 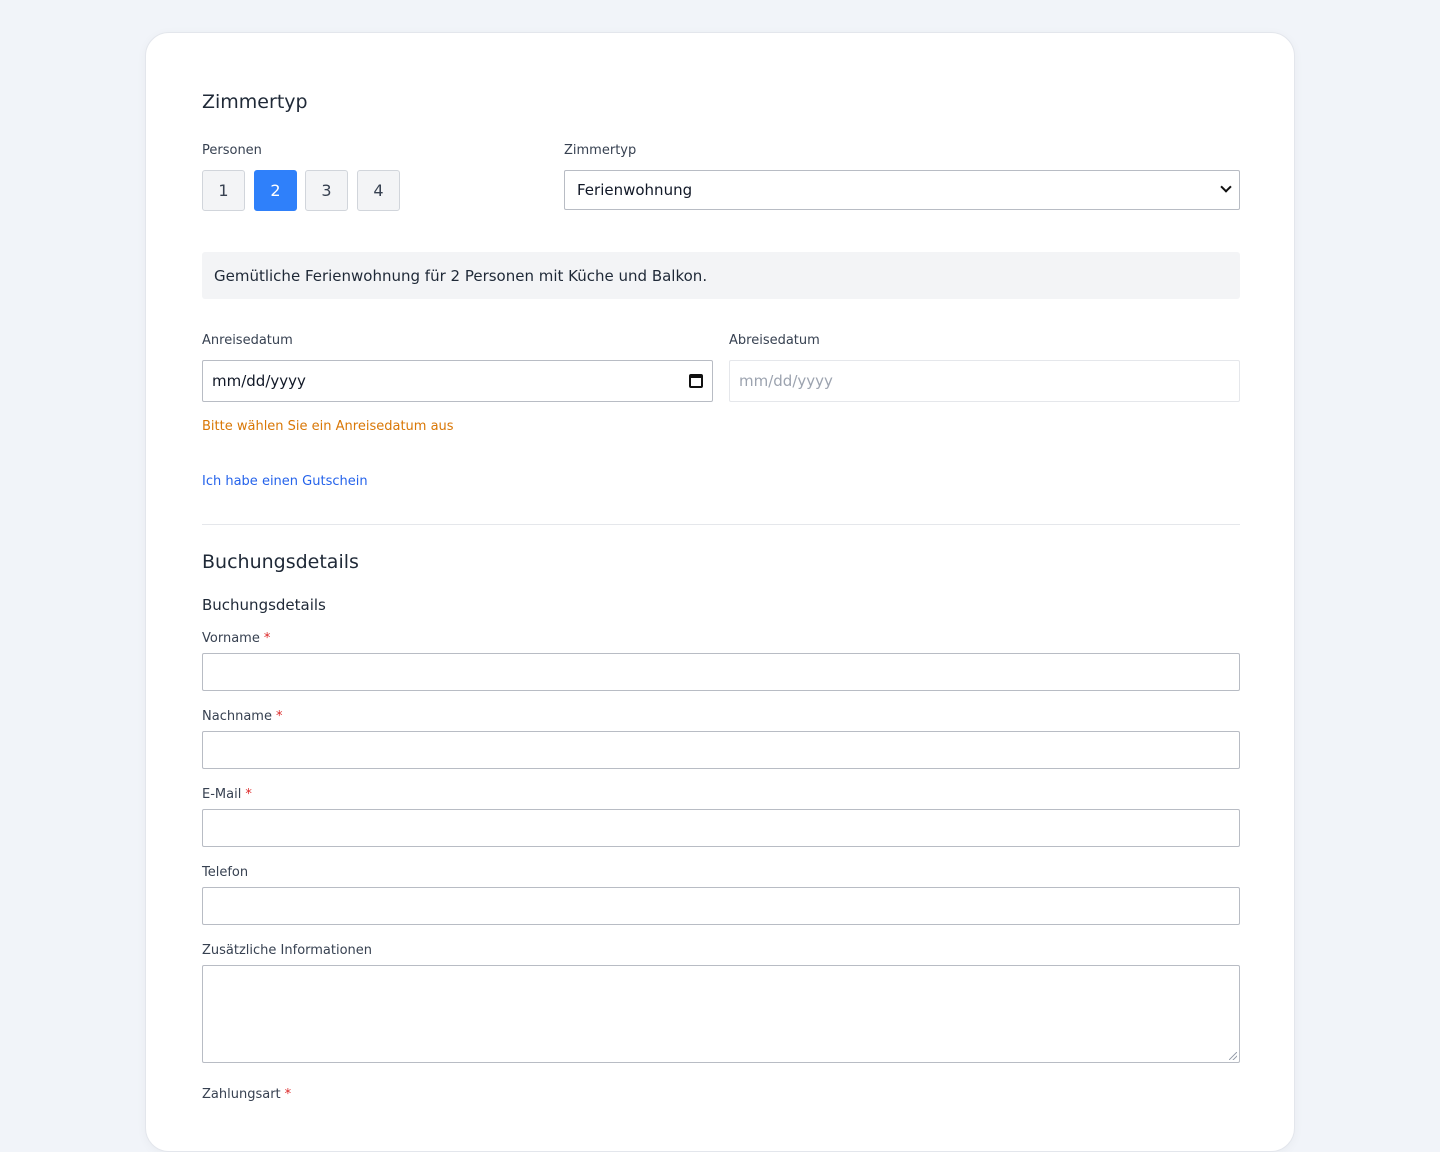 What do you see at coordinates (275, 190) in the screenshot?
I see `persons-option-2: 2` at bounding box center [275, 190].